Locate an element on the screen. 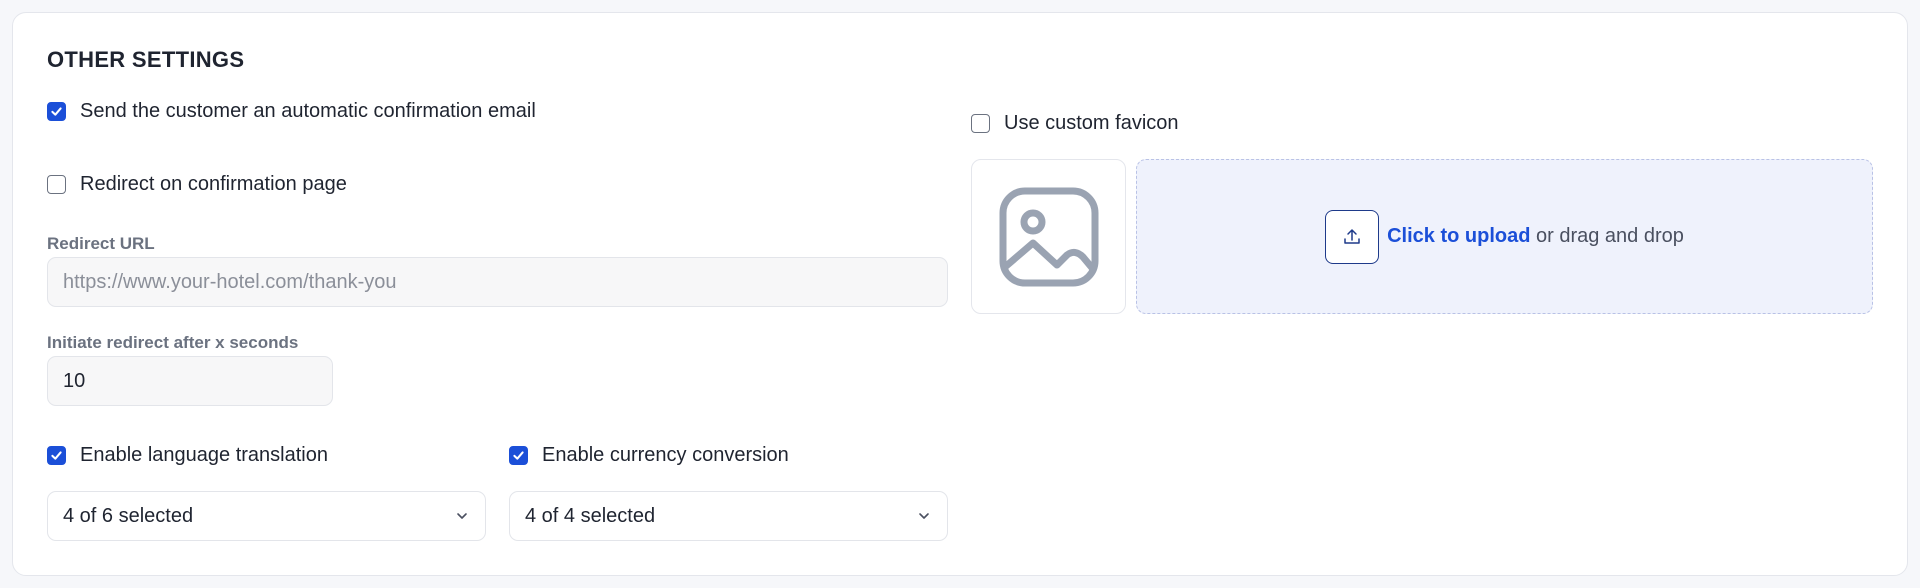 This screenshot has width=1920, height=588. drag-and-drop-hint: or drag and drop is located at coordinates (1610, 236).